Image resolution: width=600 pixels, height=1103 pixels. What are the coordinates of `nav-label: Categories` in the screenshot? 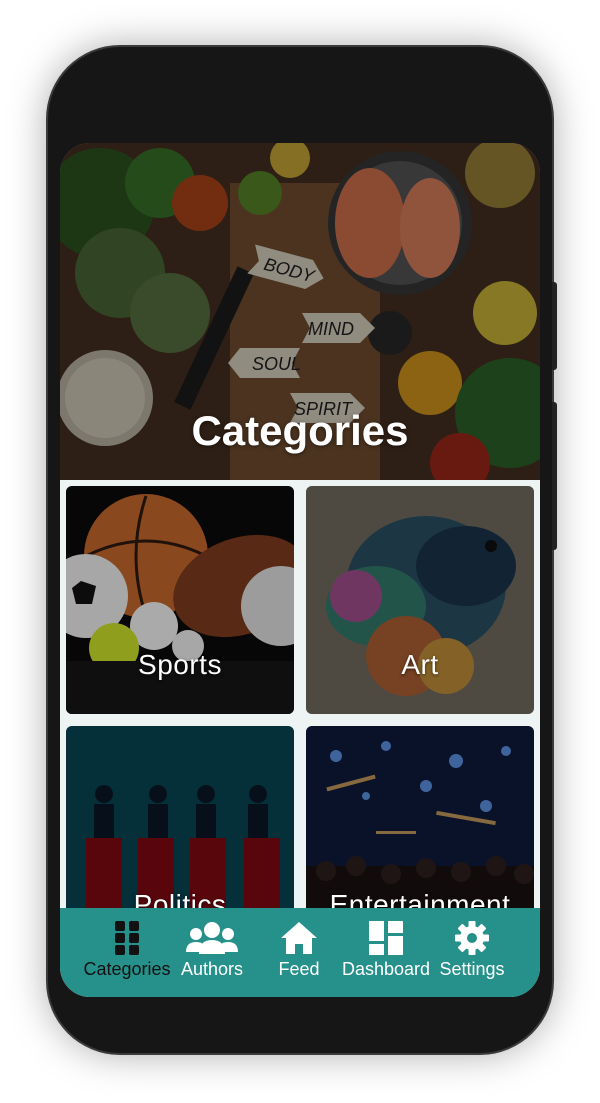 It's located at (127, 969).